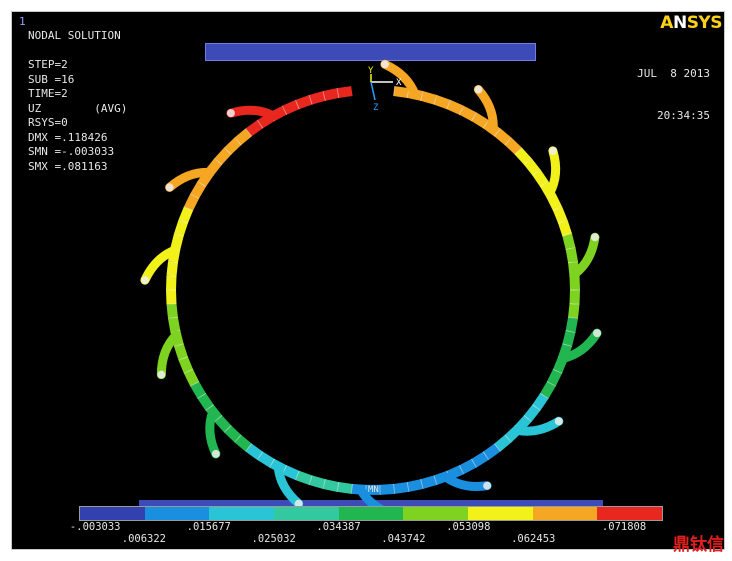 The width and height of the screenshot is (732, 561). I want to click on legend-value: .053098, so click(468, 527).